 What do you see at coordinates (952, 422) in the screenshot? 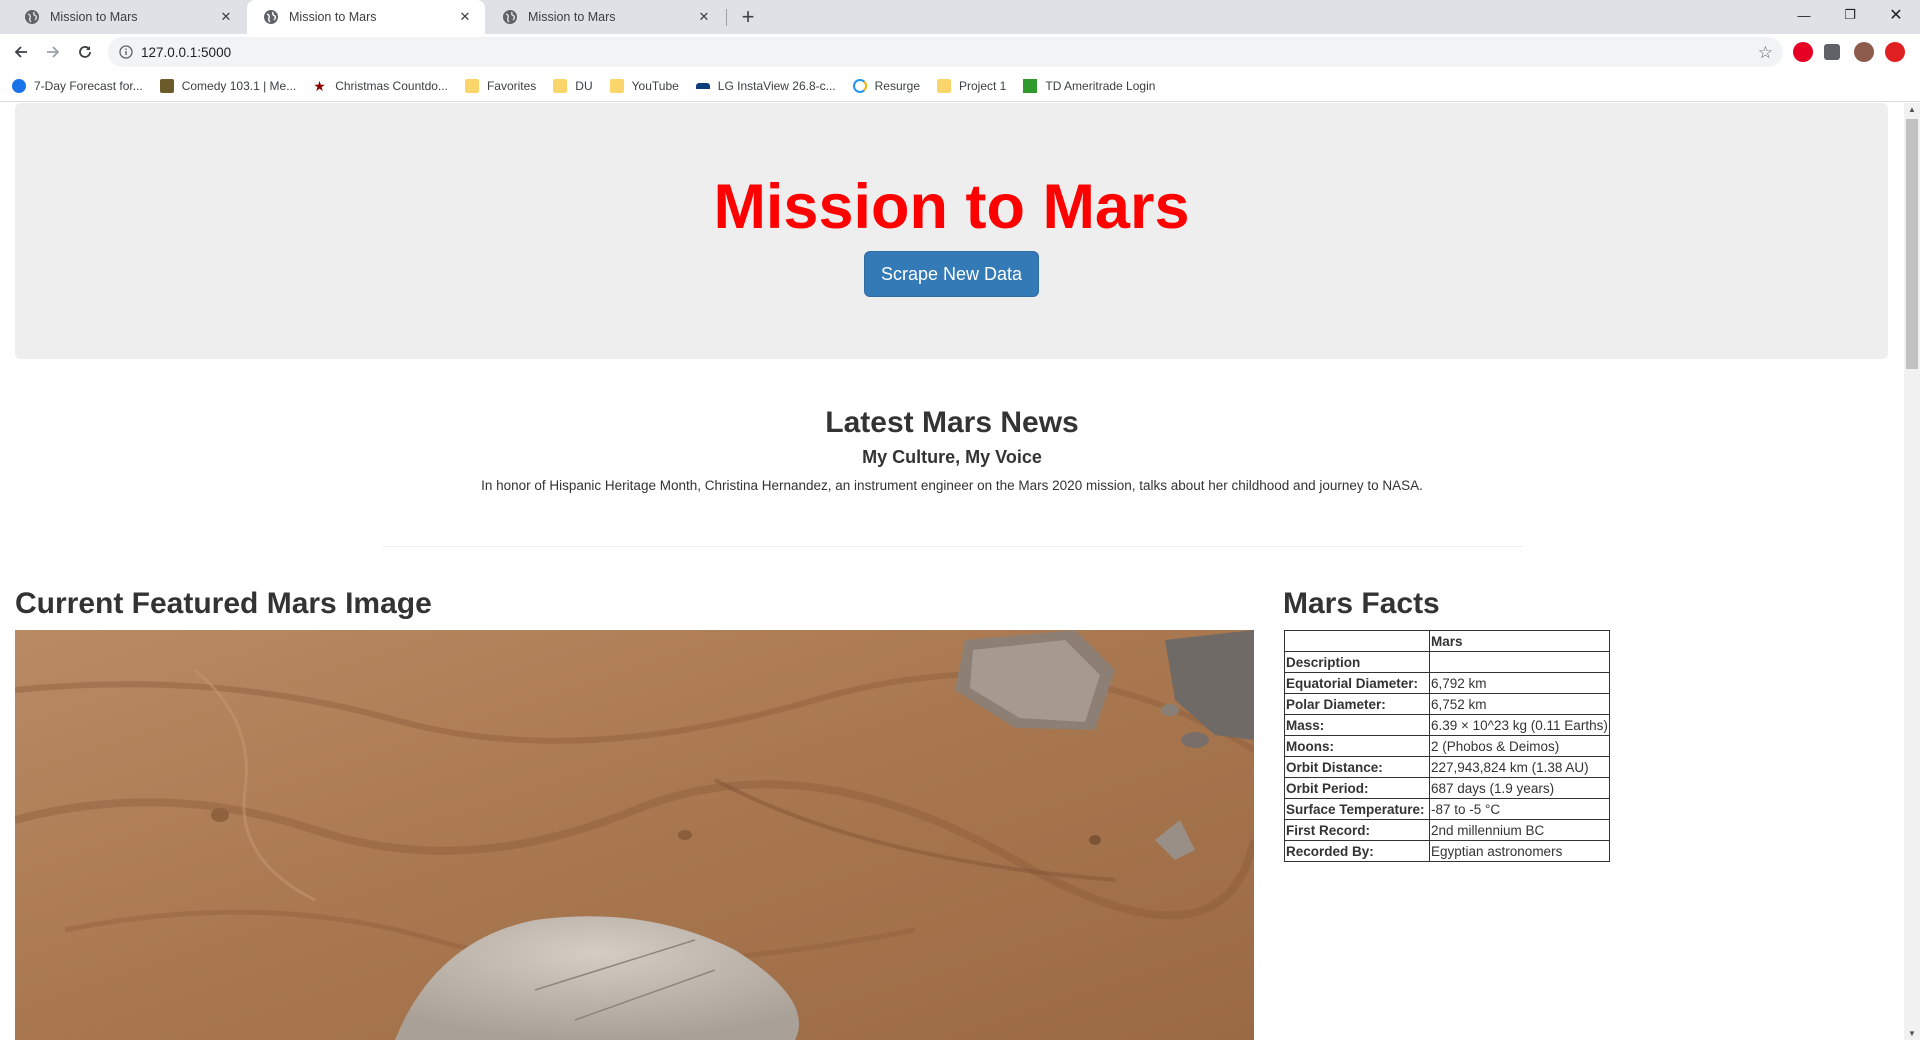
I see `news-heading: Latest Mars News` at bounding box center [952, 422].